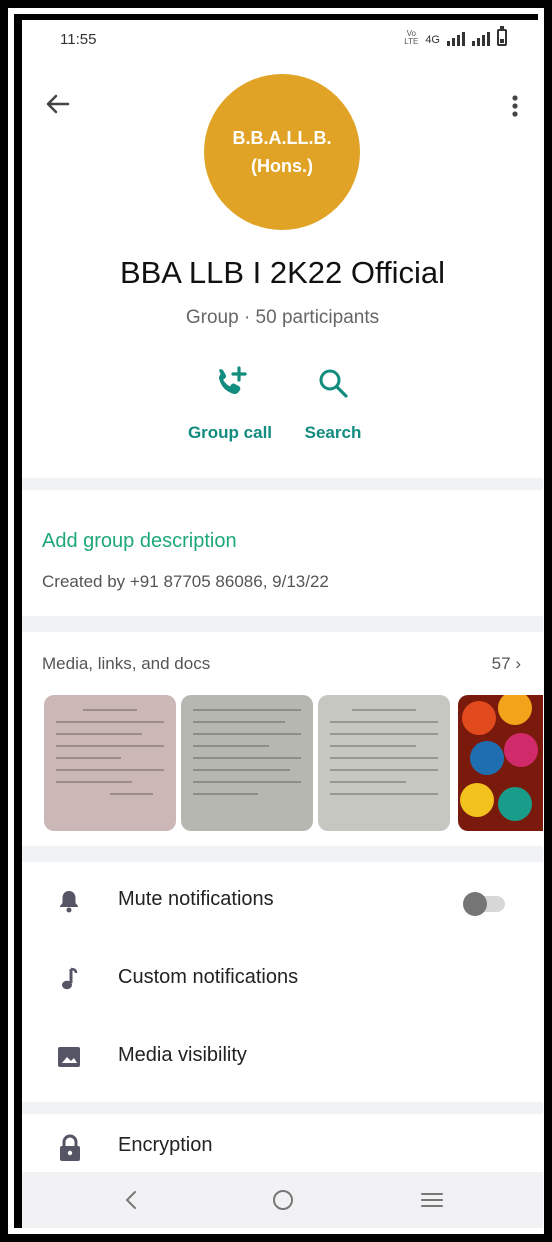 Image resolution: width=552 pixels, height=1242 pixels. What do you see at coordinates (230, 432) in the screenshot?
I see `group-call-label: Group call` at bounding box center [230, 432].